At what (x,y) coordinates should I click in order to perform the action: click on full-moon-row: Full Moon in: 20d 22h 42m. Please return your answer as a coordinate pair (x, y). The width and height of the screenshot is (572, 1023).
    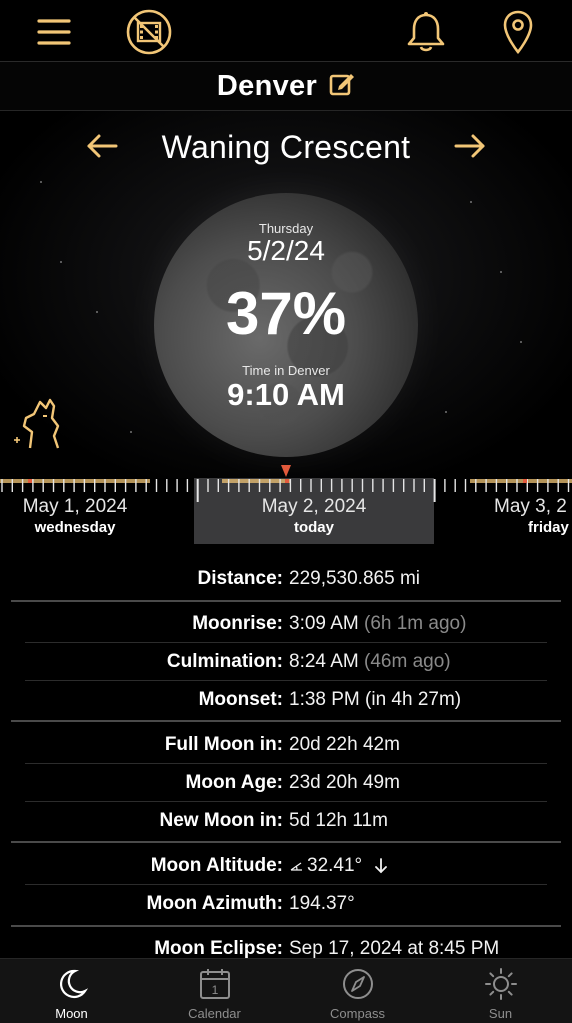
    Looking at the image, I should click on (286, 745).